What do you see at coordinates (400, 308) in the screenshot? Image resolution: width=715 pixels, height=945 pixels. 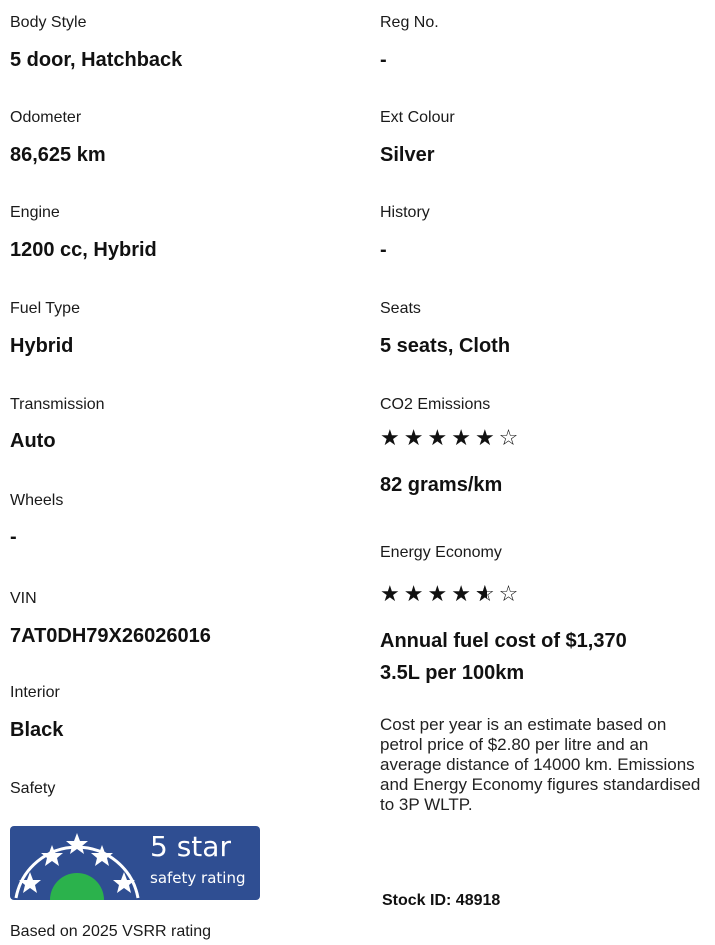 I see `seats-label: Seats` at bounding box center [400, 308].